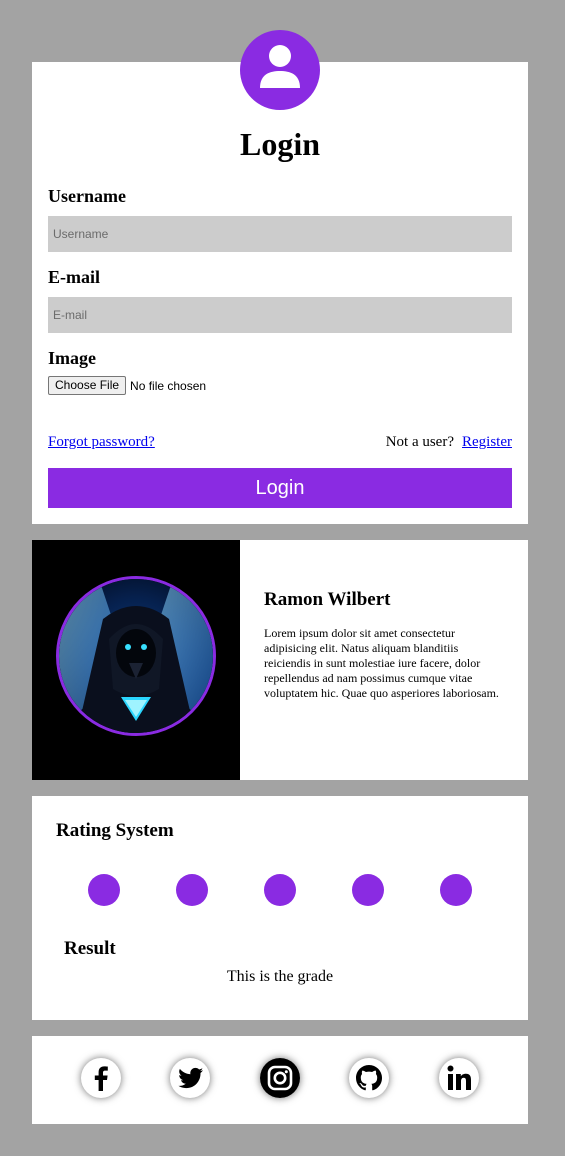 This screenshot has width=565, height=1156. What do you see at coordinates (190, 1078) in the screenshot?
I see `twitter-icon` at bounding box center [190, 1078].